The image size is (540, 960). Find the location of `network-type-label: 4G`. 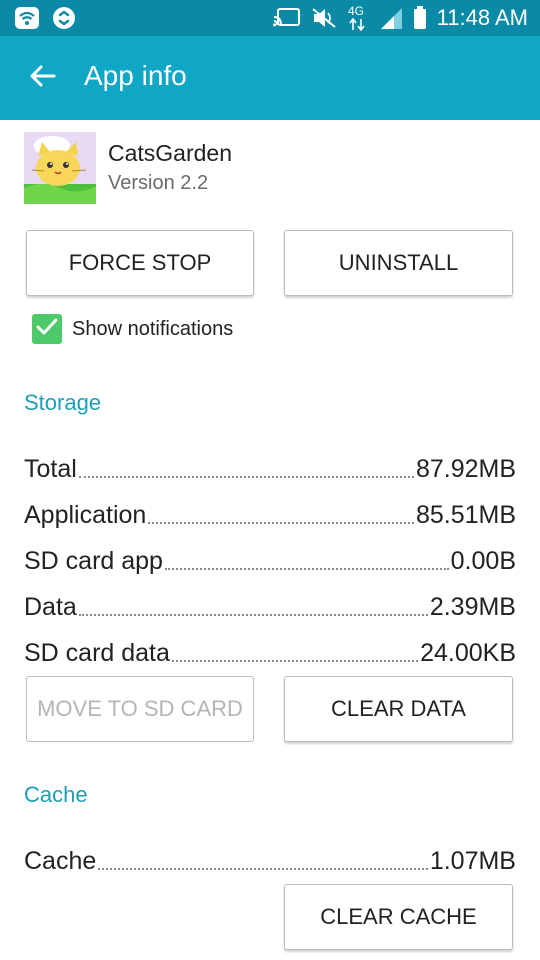

network-type-label: 4G is located at coordinates (356, 11).